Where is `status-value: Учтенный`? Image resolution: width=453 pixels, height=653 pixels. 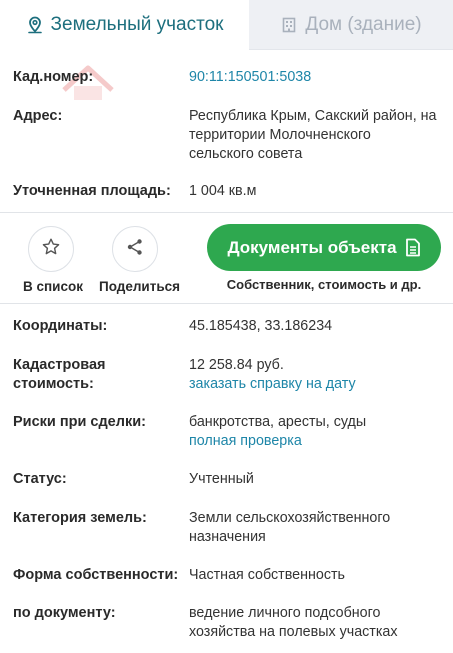 status-value: Учтенный is located at coordinates (221, 479).